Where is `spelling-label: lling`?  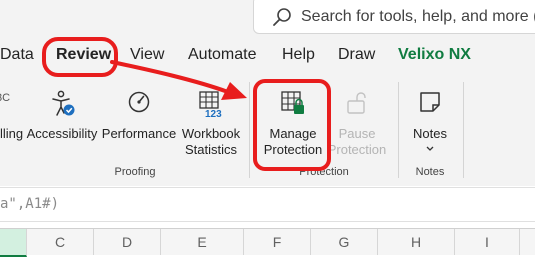
spelling-label: lling is located at coordinates (12, 133).